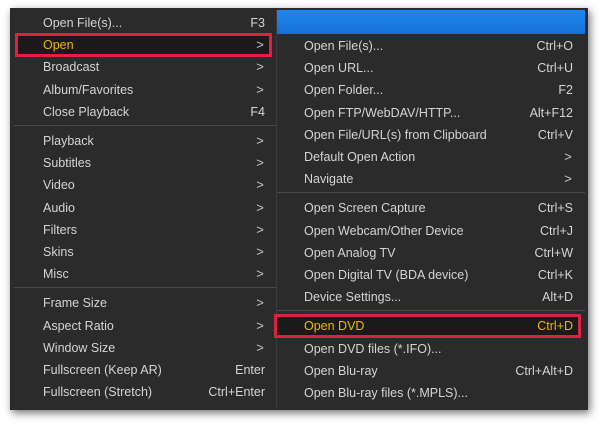  Describe the element at coordinates (557, 297) in the screenshot. I see `open-submenu-item-shortcut: Alt+D` at that location.